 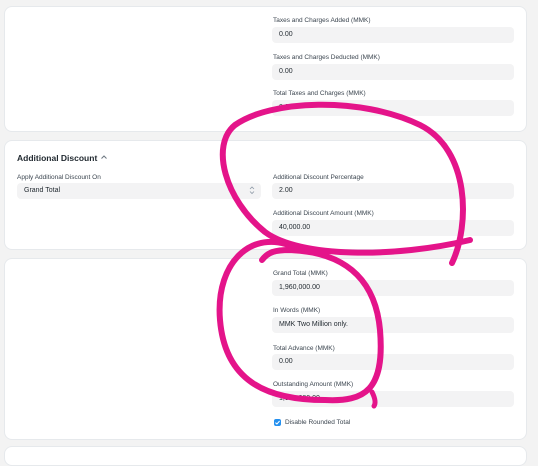 I want to click on taxes-deducted-label: Taxes and Charges Deducted (MMK), so click(x=326, y=57).